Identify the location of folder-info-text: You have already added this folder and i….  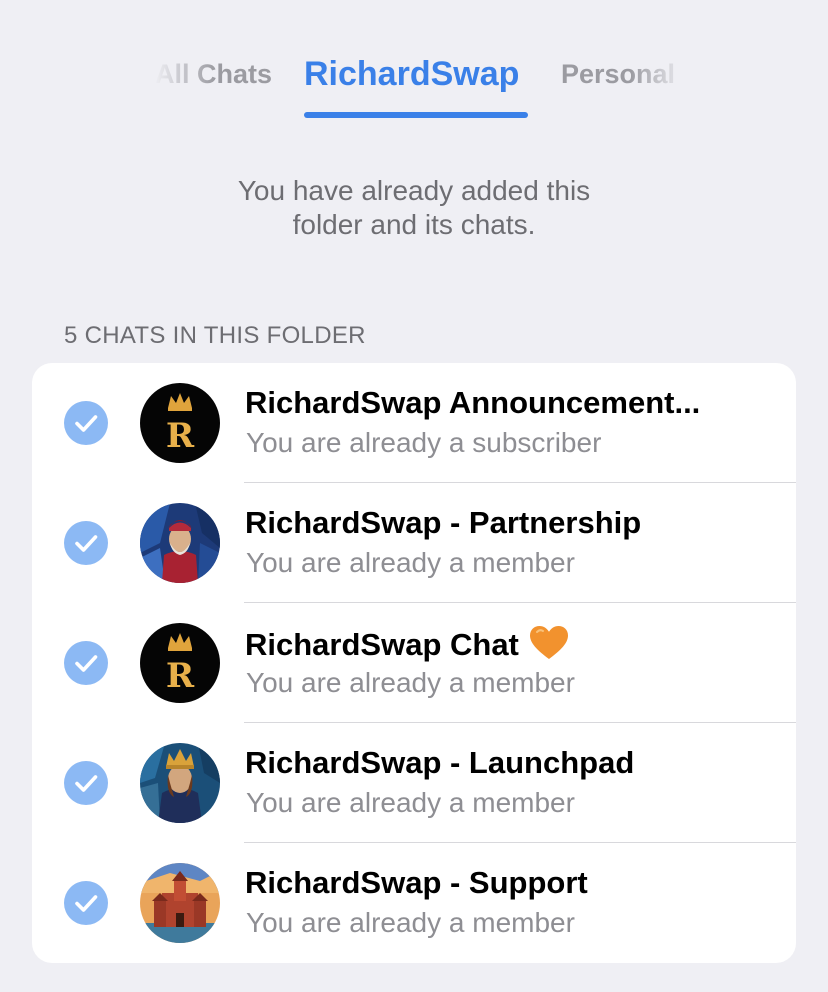
(414, 208).